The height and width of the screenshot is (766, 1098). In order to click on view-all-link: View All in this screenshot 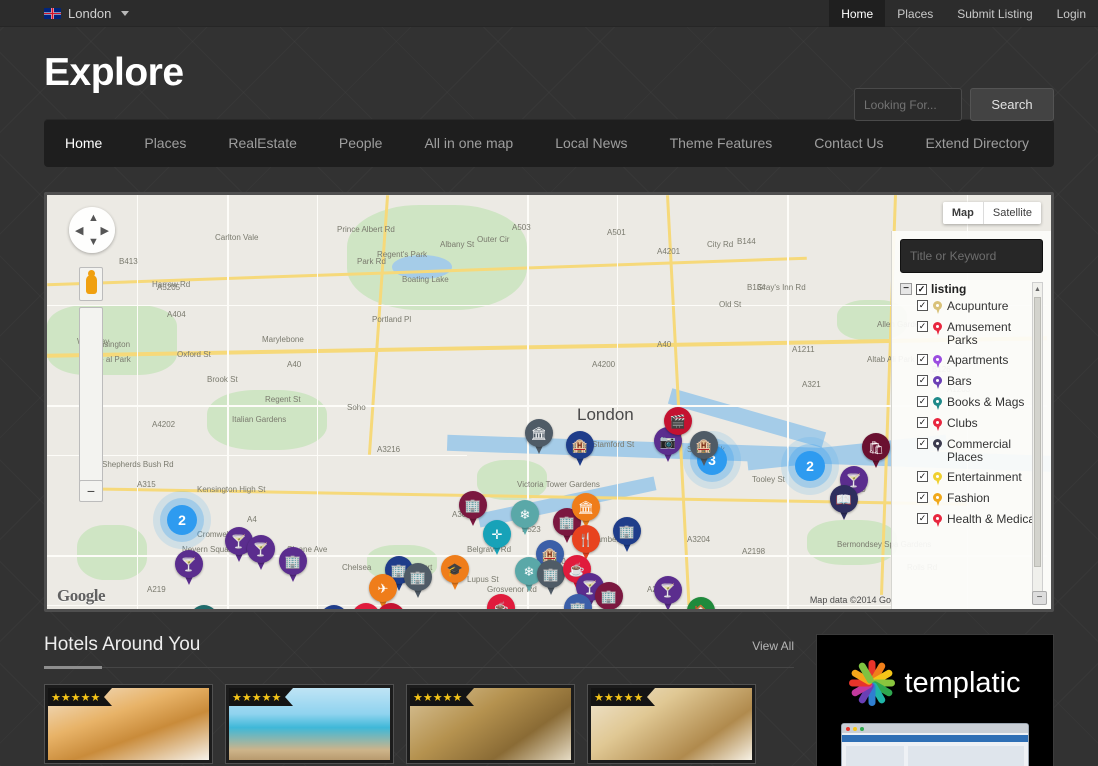, I will do `click(773, 646)`.